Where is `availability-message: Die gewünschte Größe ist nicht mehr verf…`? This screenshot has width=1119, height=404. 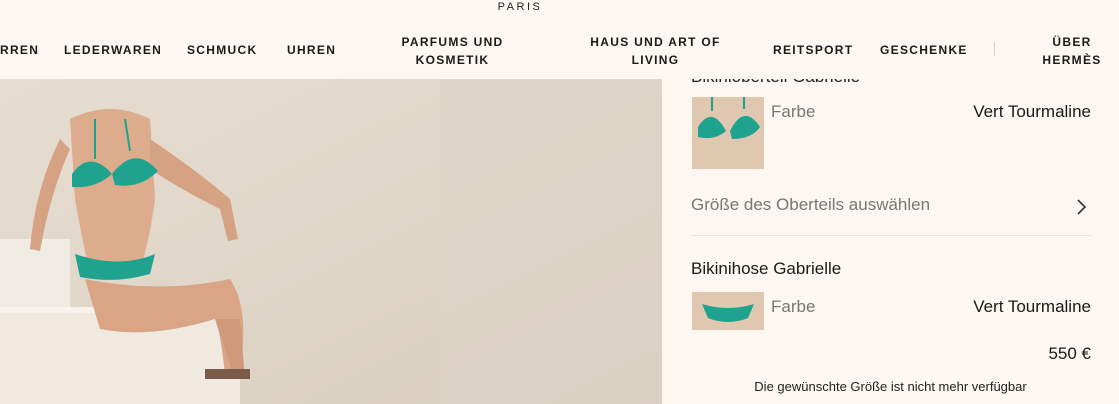 availability-message: Die gewünschte Größe ist nicht mehr verf… is located at coordinates (890, 386).